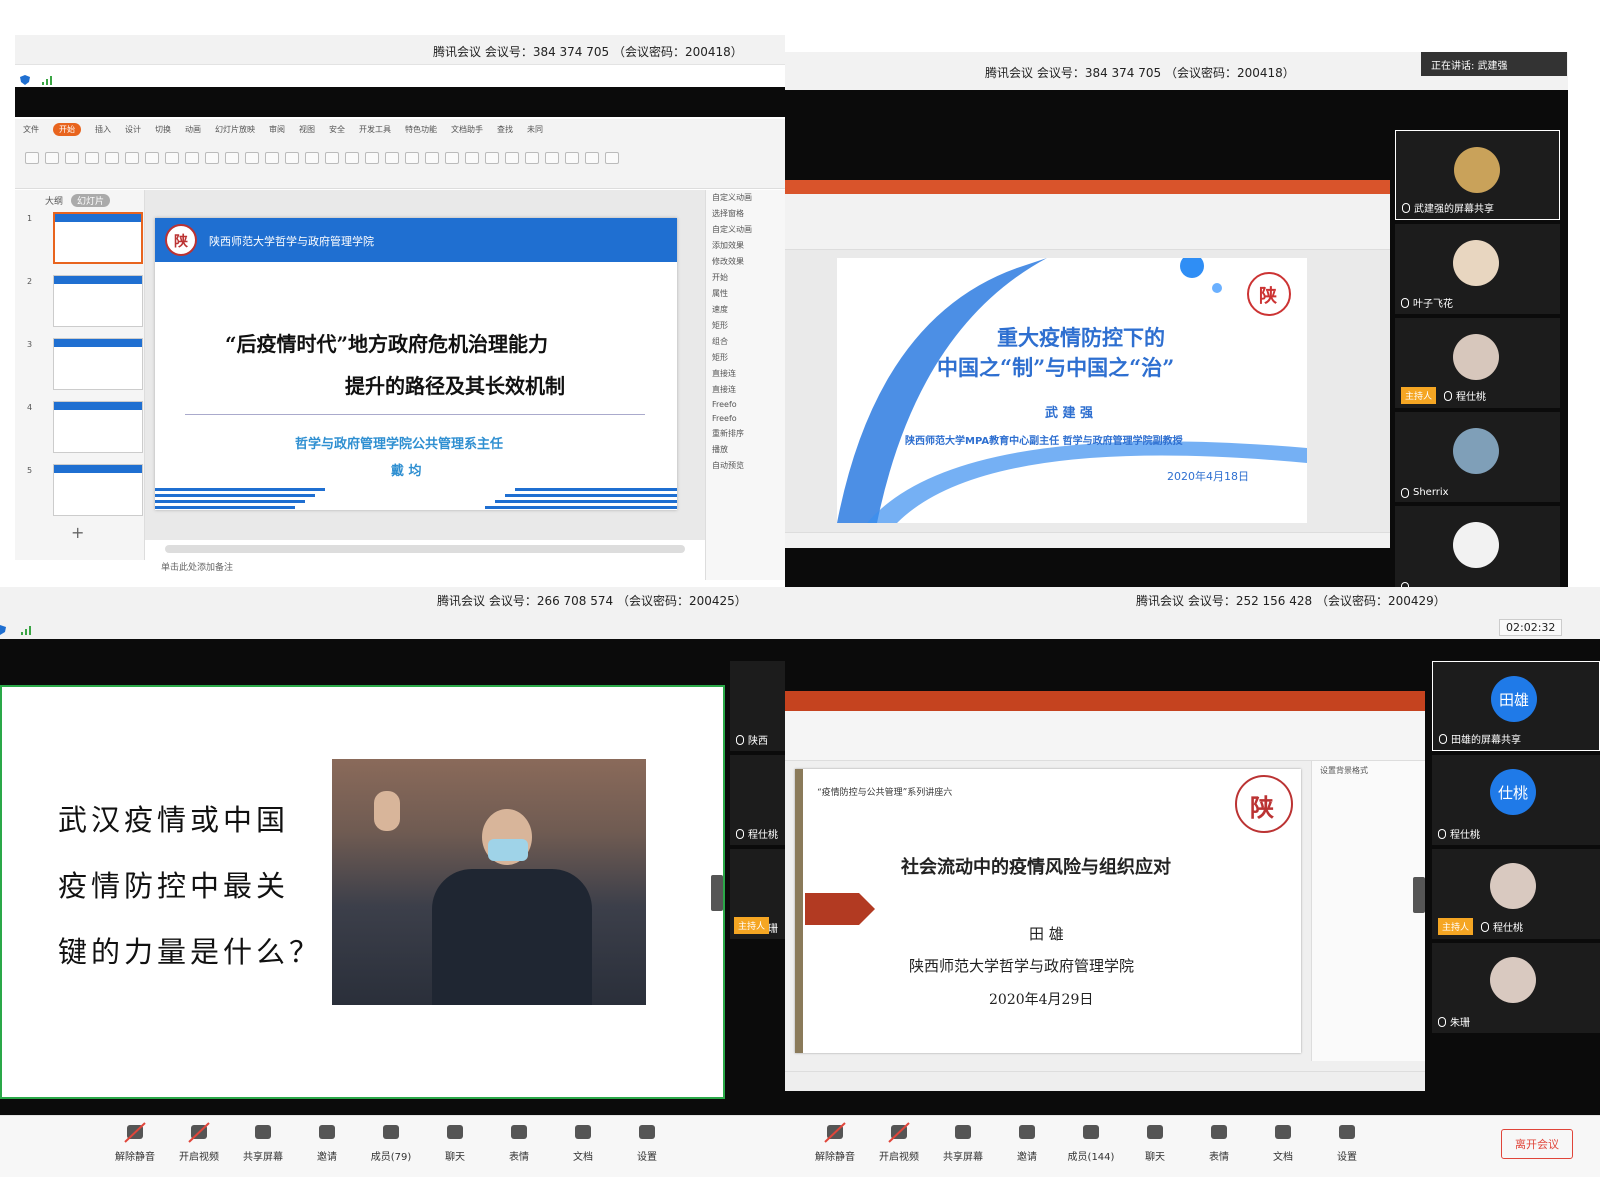  What do you see at coordinates (91, 200) in the screenshot?
I see `pane-tab-slides: 幻灯片` at bounding box center [91, 200].